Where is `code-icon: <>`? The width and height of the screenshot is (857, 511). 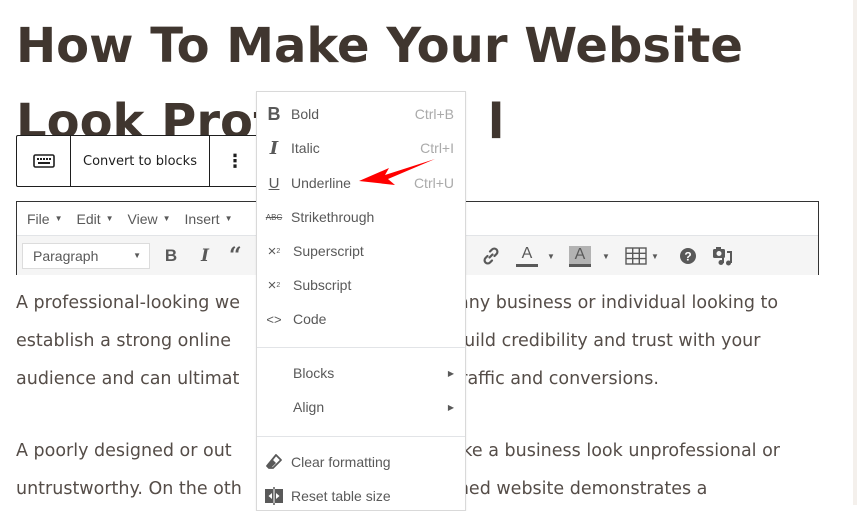
code-icon: <> is located at coordinates (274, 319).